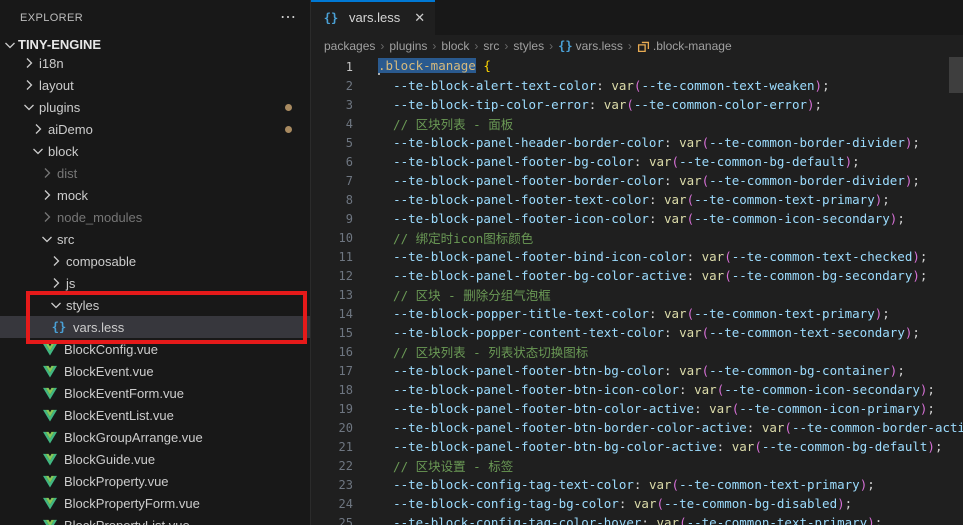 The width and height of the screenshot is (963, 525). Describe the element at coordinates (155, 283) in the screenshot. I see `tree-folder-js: js` at that location.